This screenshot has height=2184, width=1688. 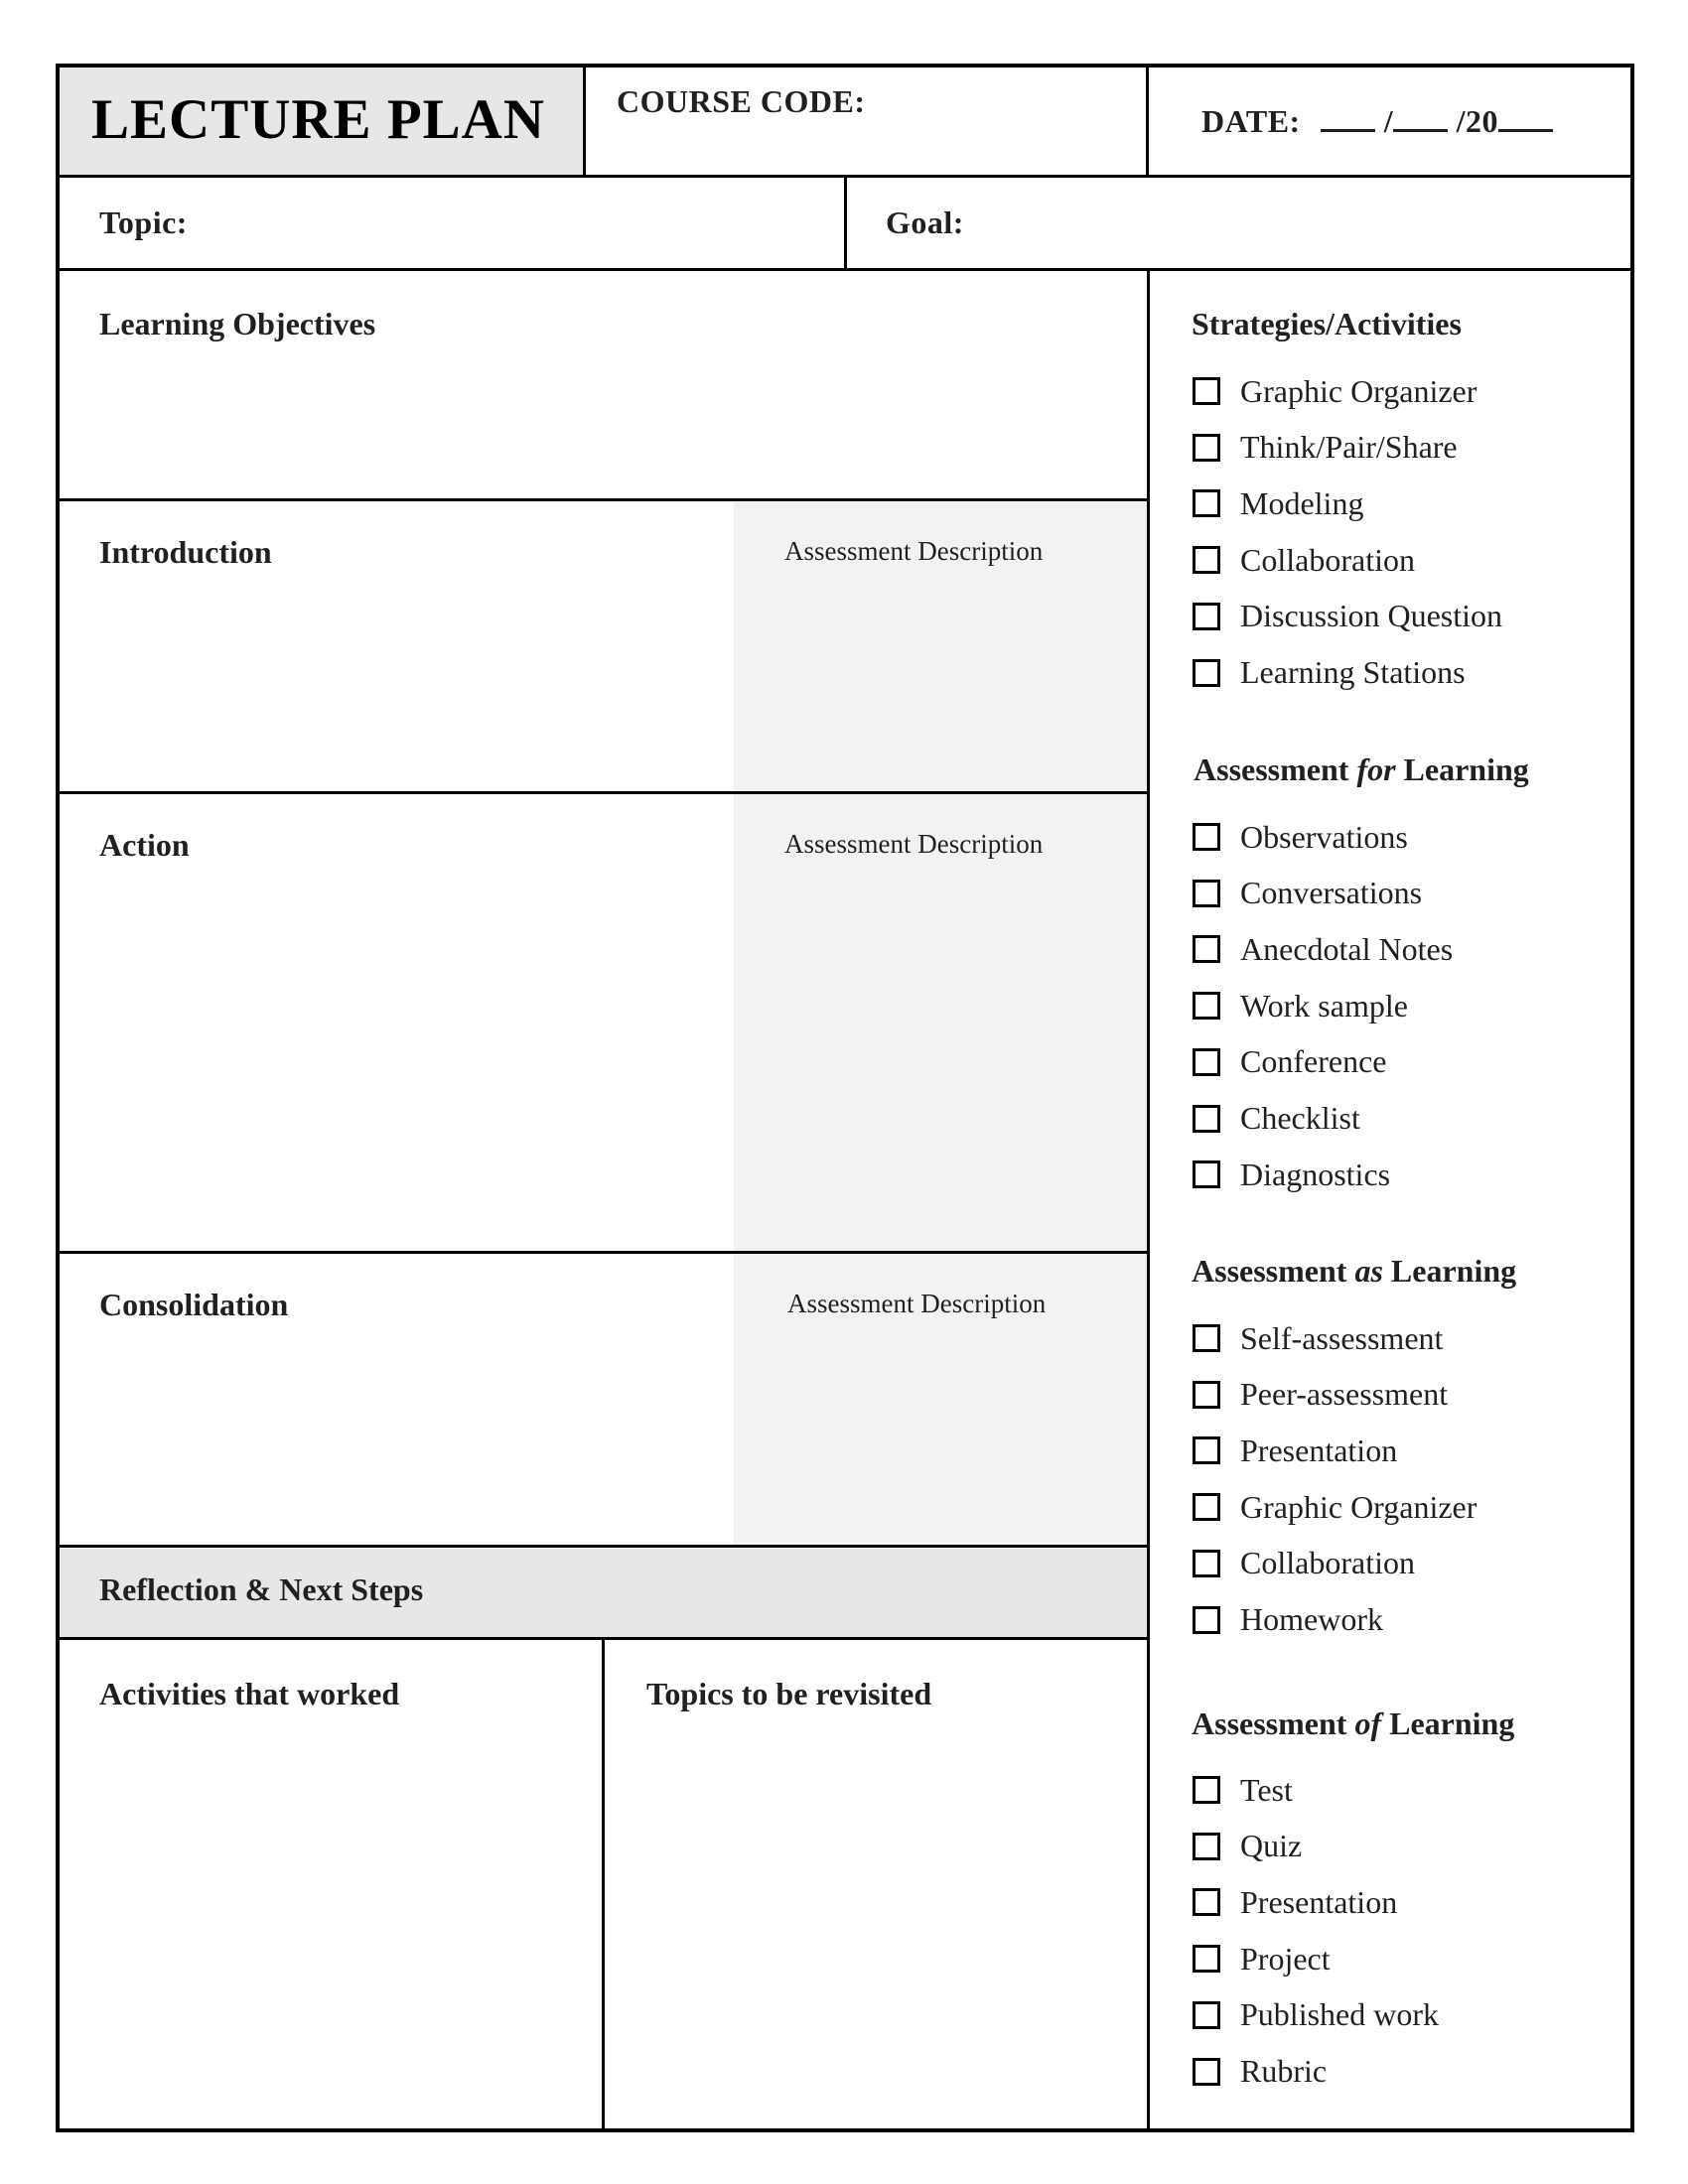 I want to click on course-code-field, so click(x=864, y=149).